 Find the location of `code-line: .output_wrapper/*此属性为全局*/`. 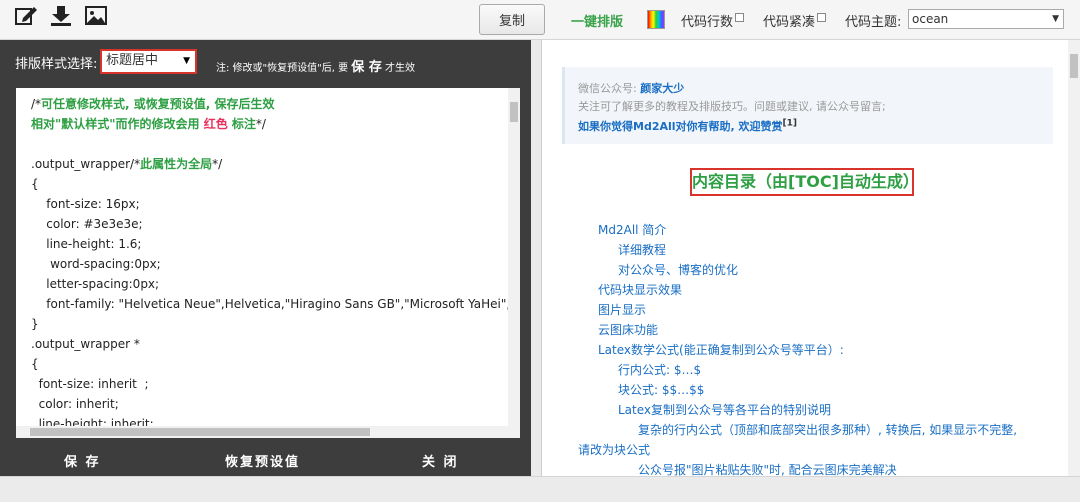

code-line: .output_wrapper/*此属性为全局*/ is located at coordinates (275, 164).